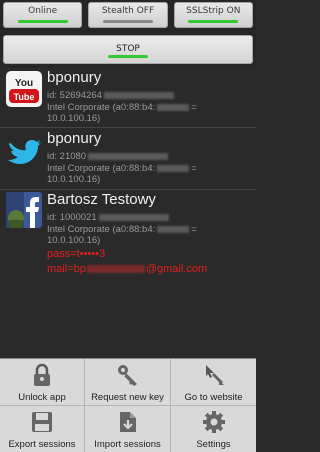  I want to click on top-toggle-bar: Online Stealth OFF SSLStrip ON, so click(128, 16).